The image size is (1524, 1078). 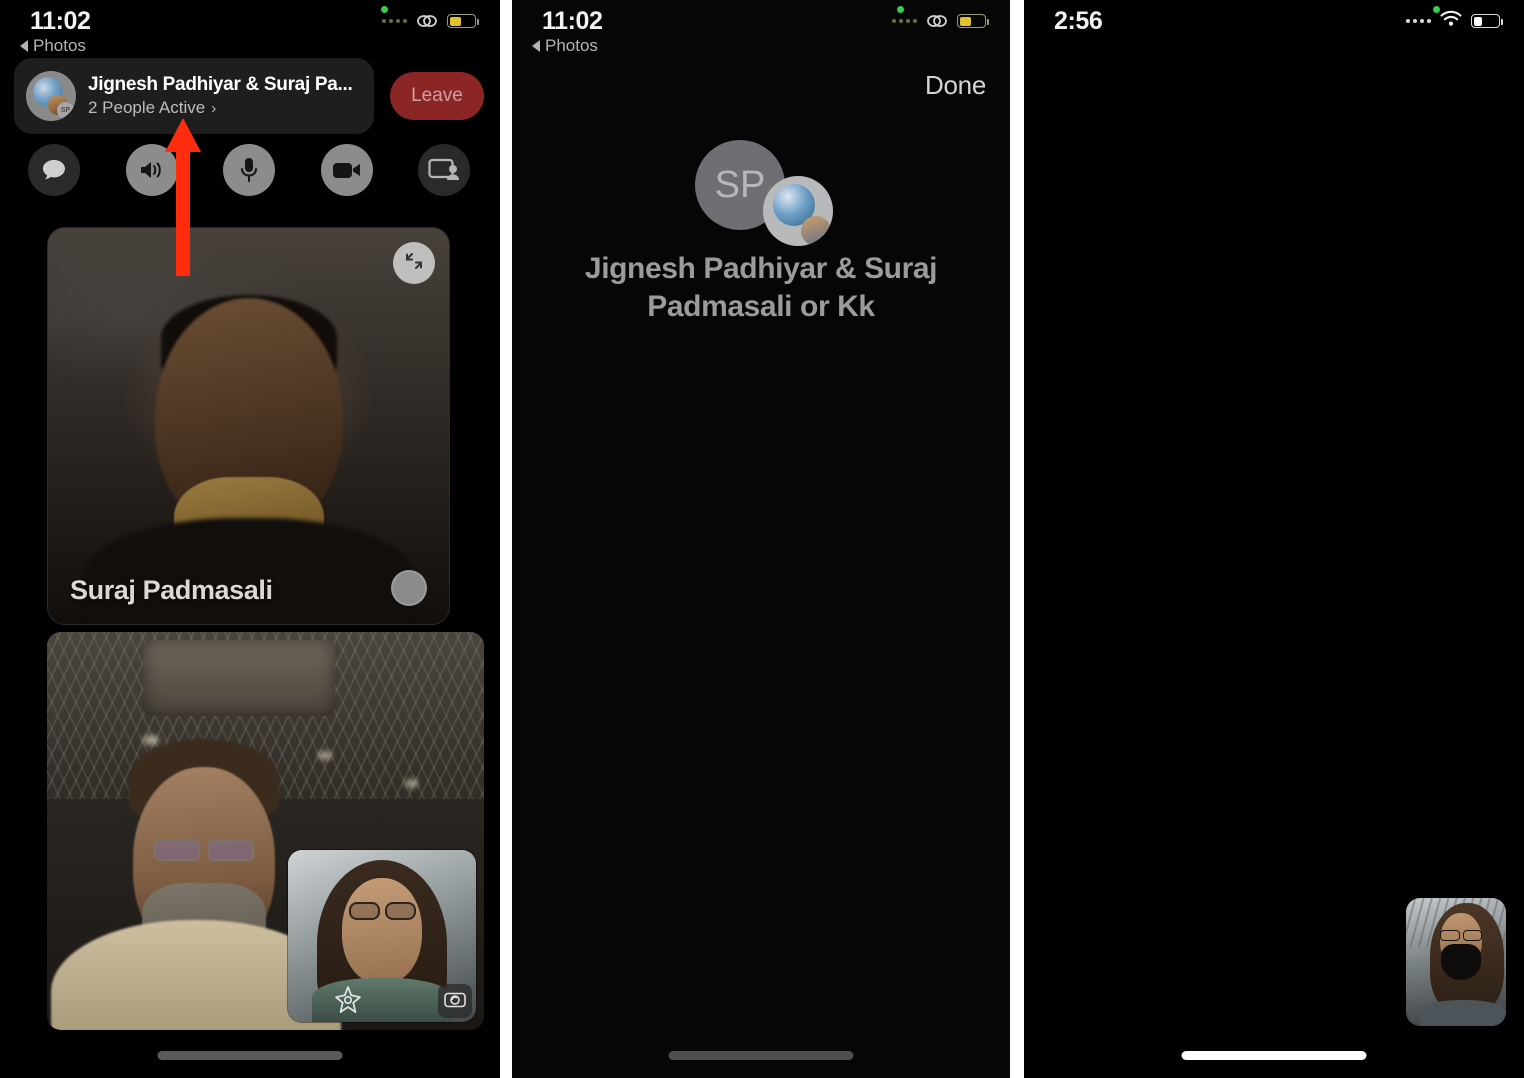 What do you see at coordinates (214, 108) in the screenshot?
I see `chevron-right-icon: ›` at bounding box center [214, 108].